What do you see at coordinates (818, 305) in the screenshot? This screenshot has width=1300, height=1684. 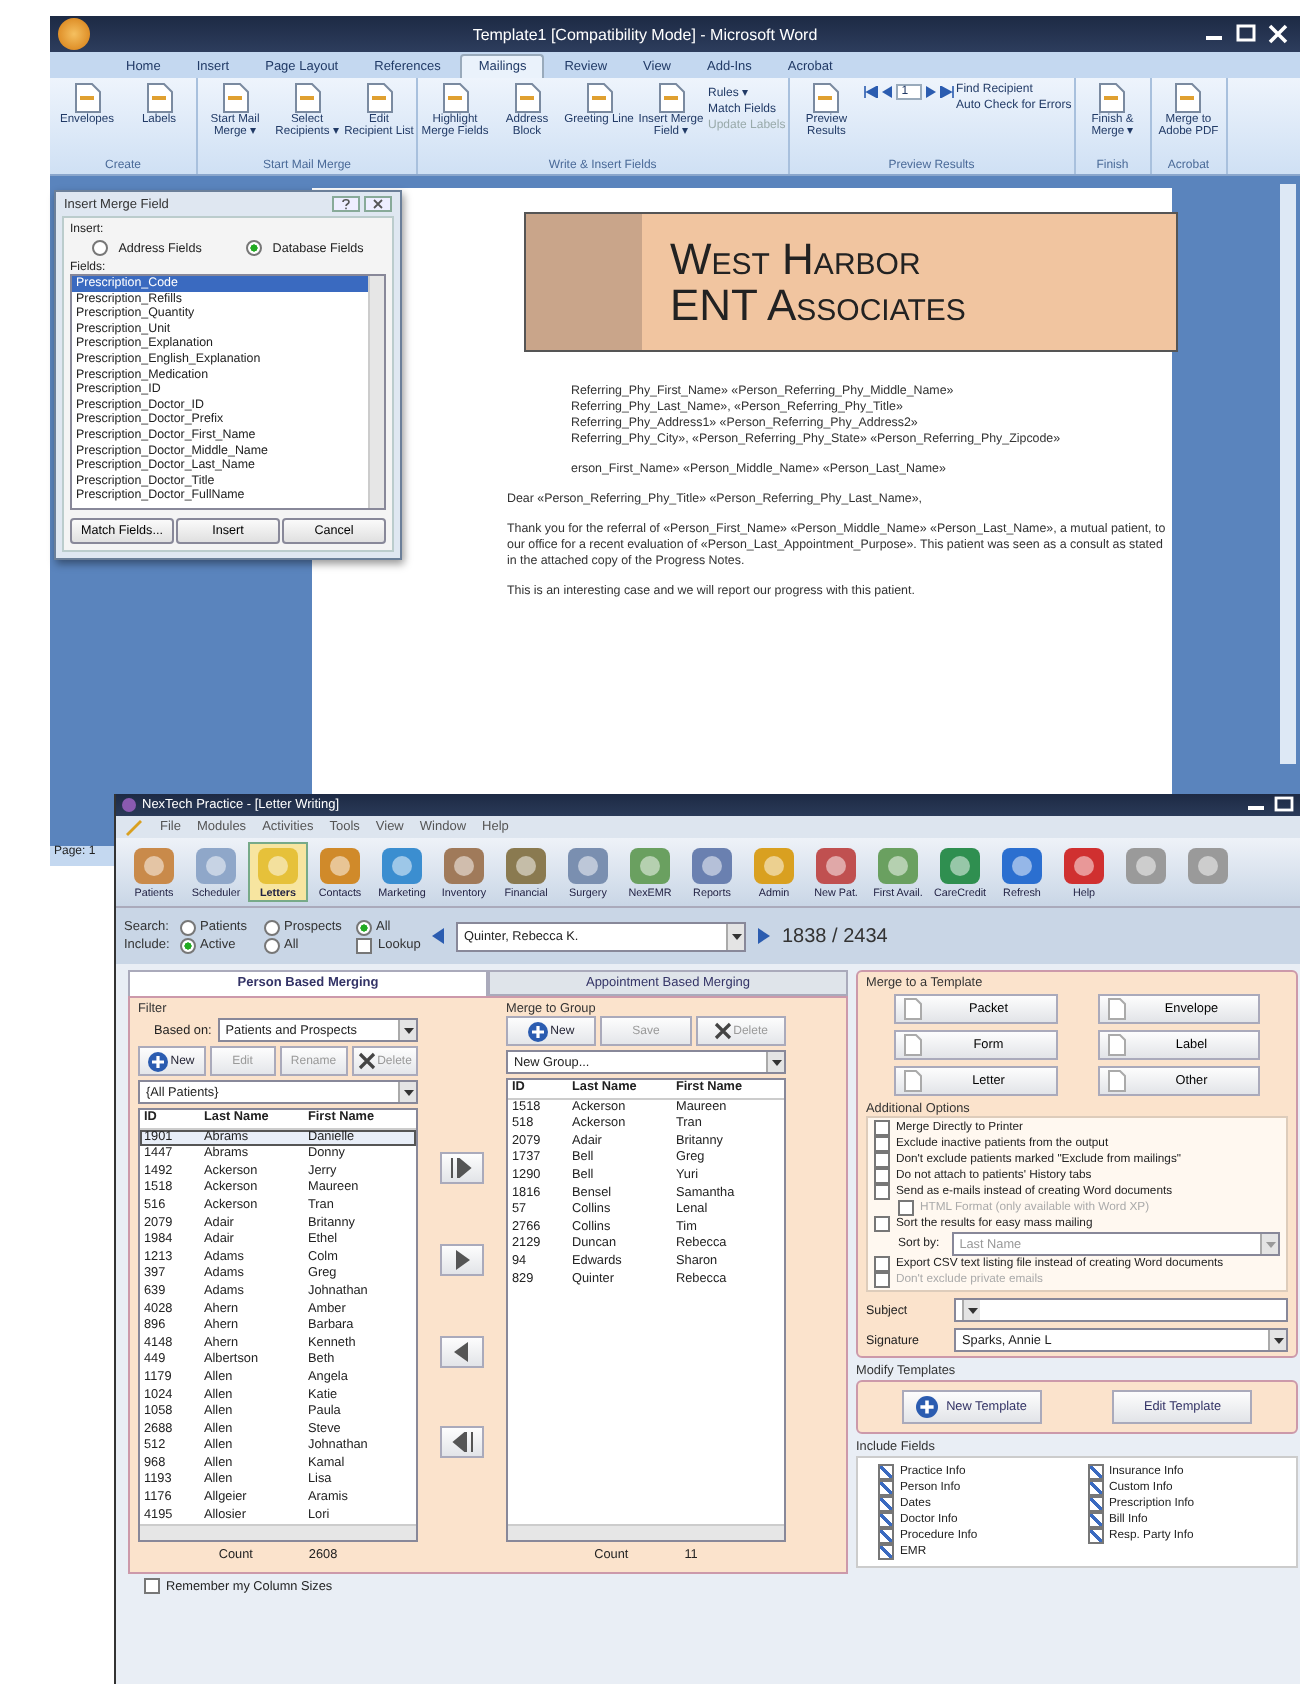 I see `letterhead-title: ENT Associates` at bounding box center [818, 305].